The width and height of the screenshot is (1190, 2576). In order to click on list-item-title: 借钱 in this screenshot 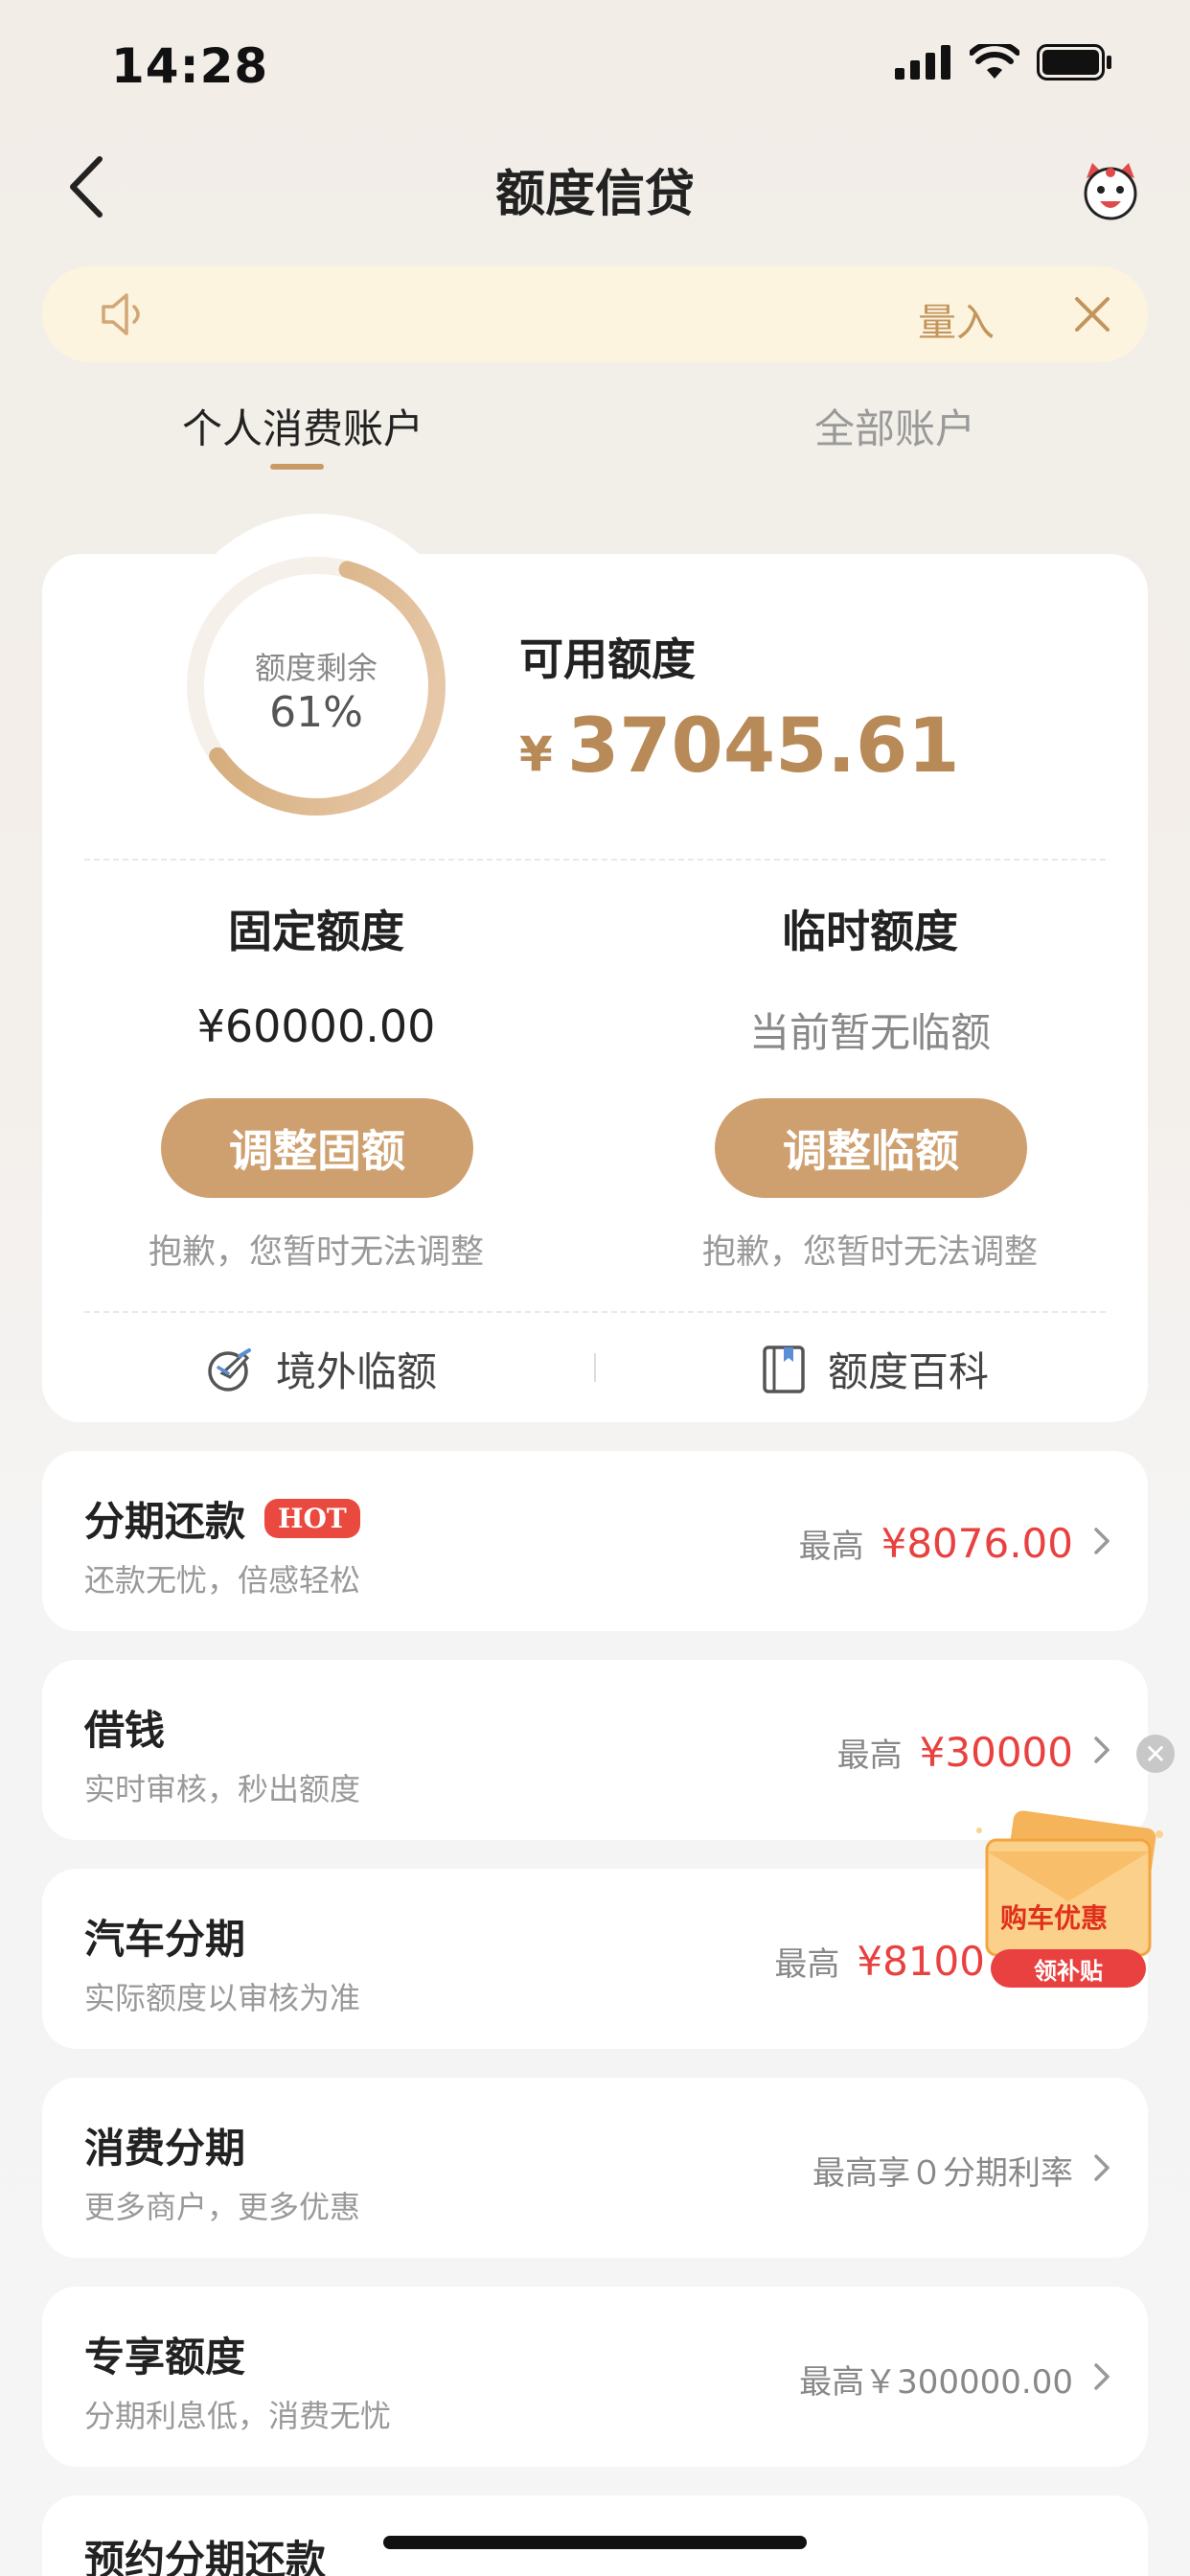, I will do `click(125, 1730)`.